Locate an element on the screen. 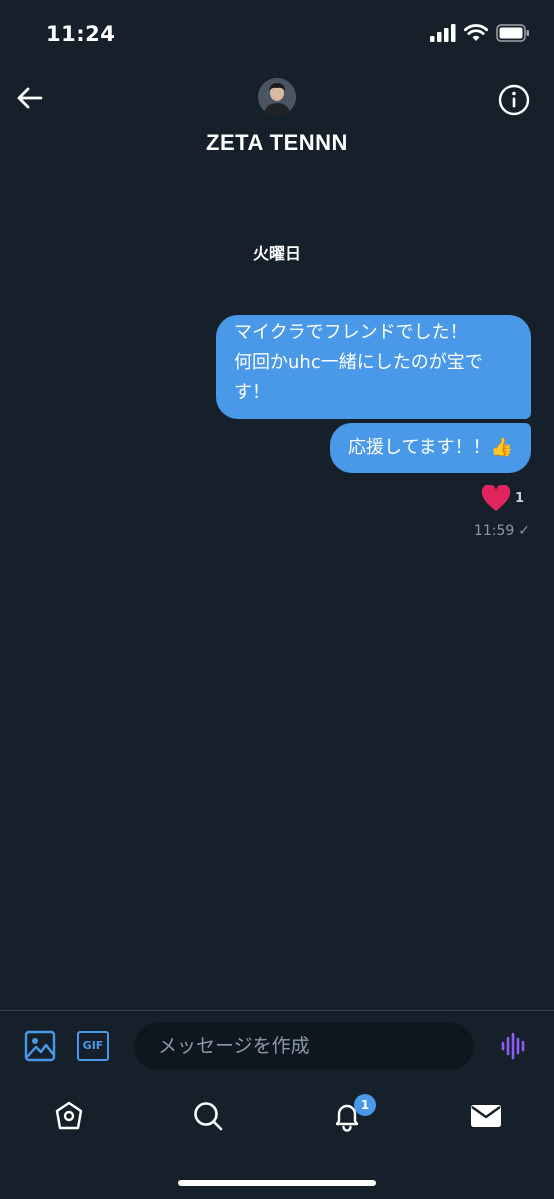 This screenshot has height=1199, width=554. message-line: 何回かuhc一緒にしたのが宝で is located at coordinates (358, 362).